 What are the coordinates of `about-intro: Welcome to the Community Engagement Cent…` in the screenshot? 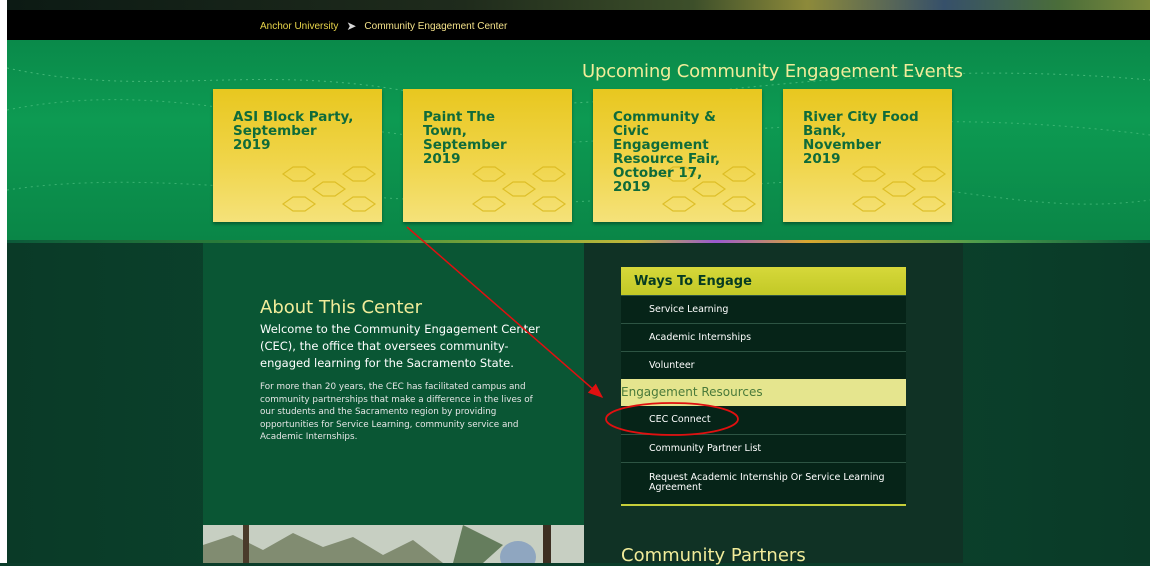 It's located at (400, 346).